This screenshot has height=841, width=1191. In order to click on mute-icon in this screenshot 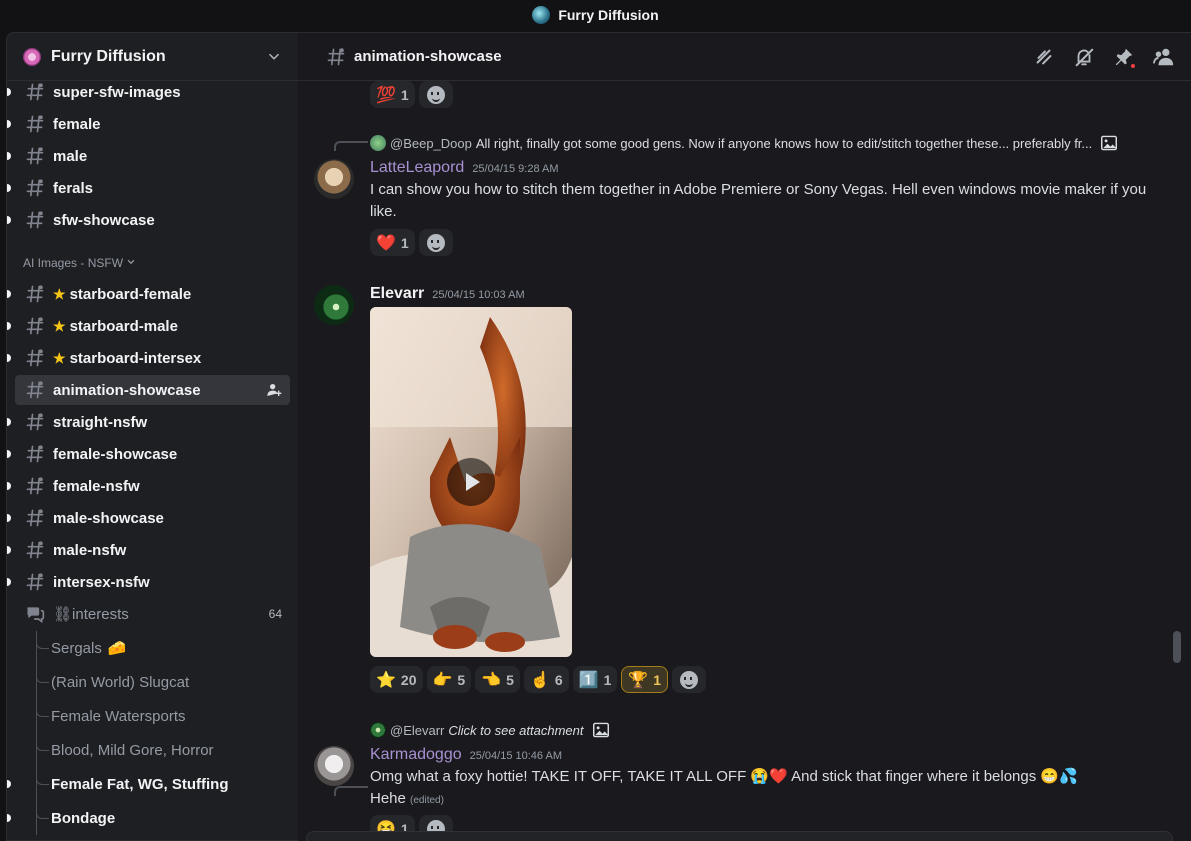, I will do `click(1084, 57)`.